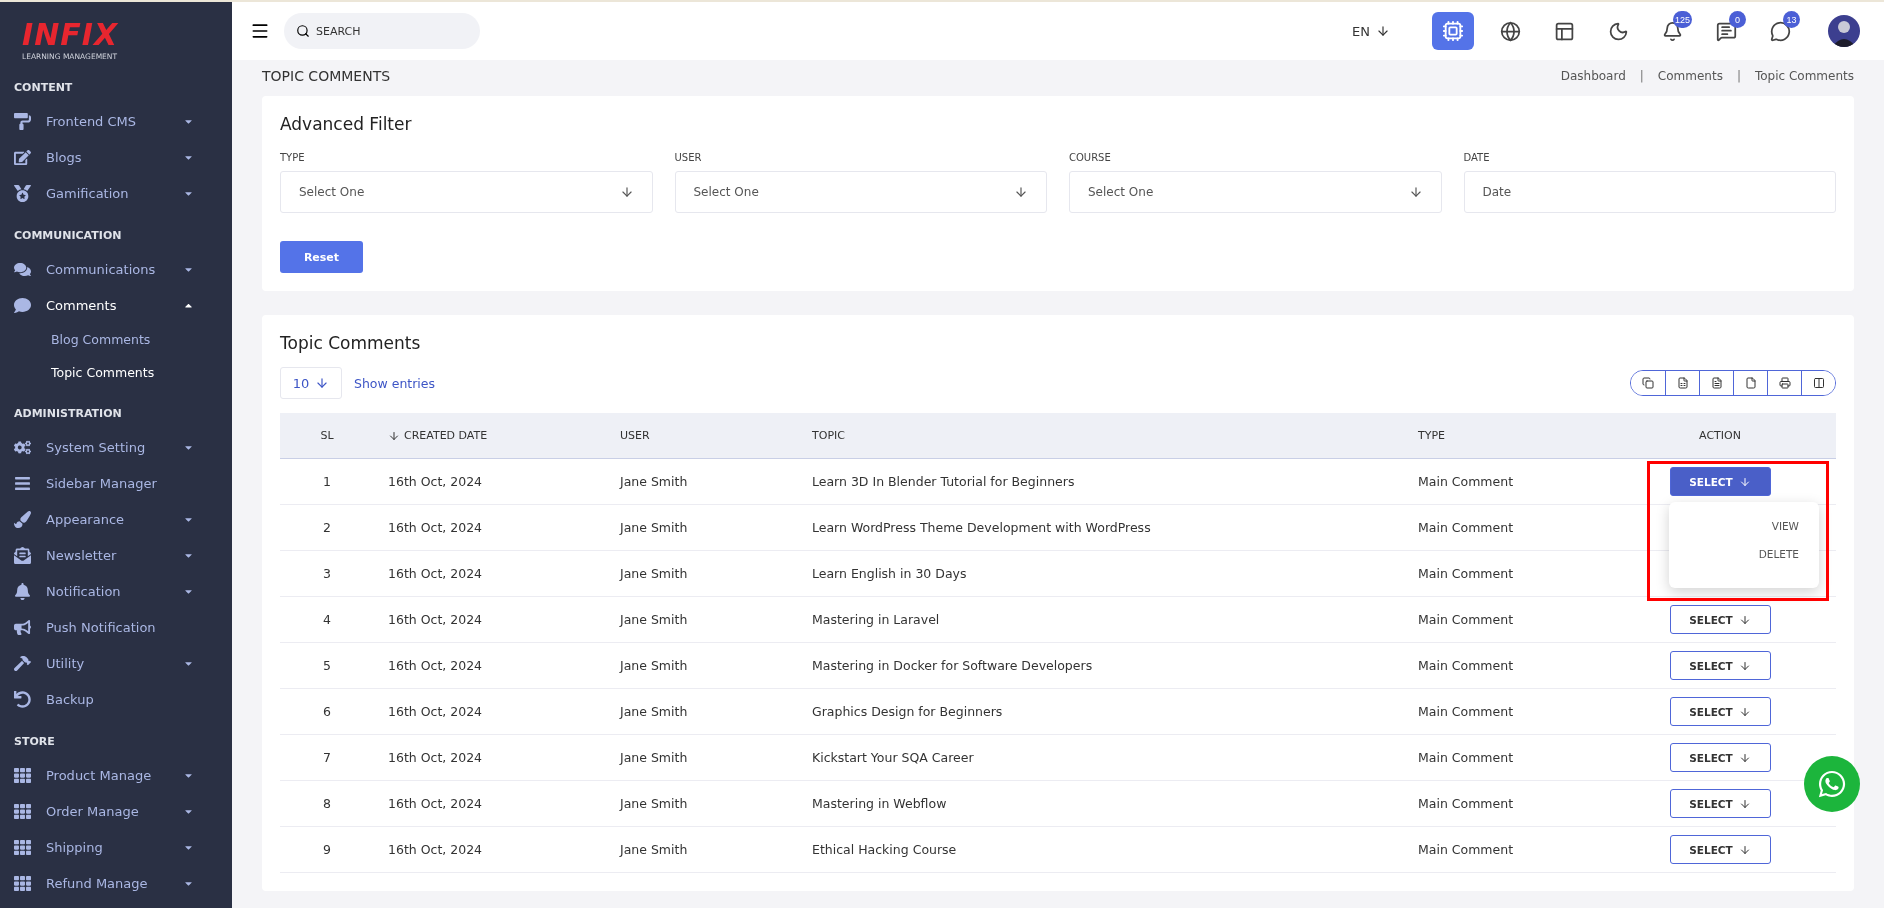  I want to click on sidebar-item: Communications, so click(123, 269).